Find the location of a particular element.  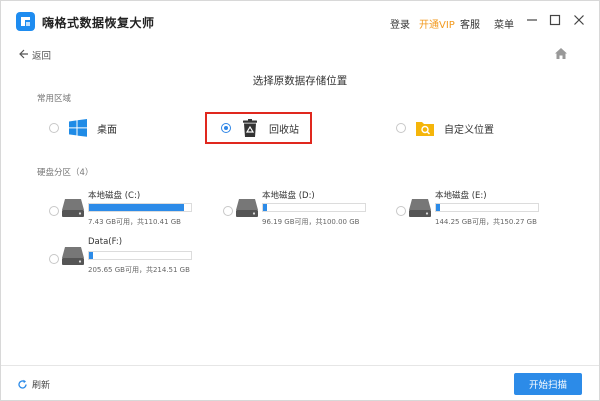

location-custom: 自定义位置 is located at coordinates (445, 128).